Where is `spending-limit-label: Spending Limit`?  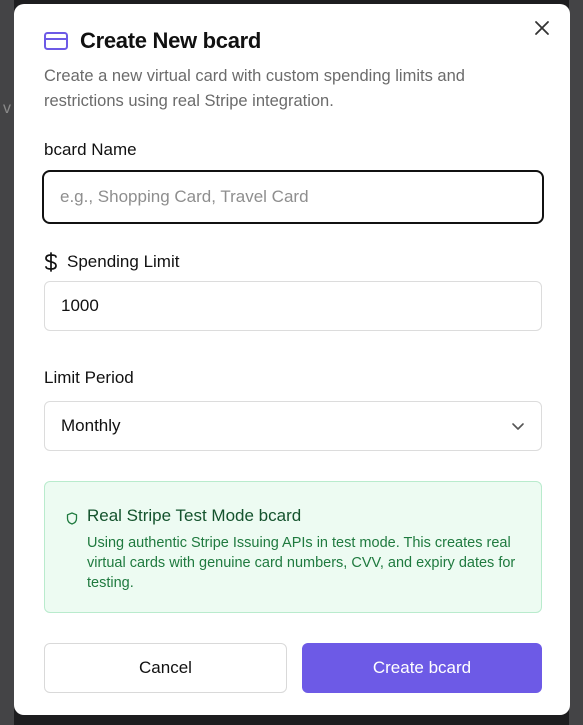
spending-limit-label: Spending Limit is located at coordinates (111, 262).